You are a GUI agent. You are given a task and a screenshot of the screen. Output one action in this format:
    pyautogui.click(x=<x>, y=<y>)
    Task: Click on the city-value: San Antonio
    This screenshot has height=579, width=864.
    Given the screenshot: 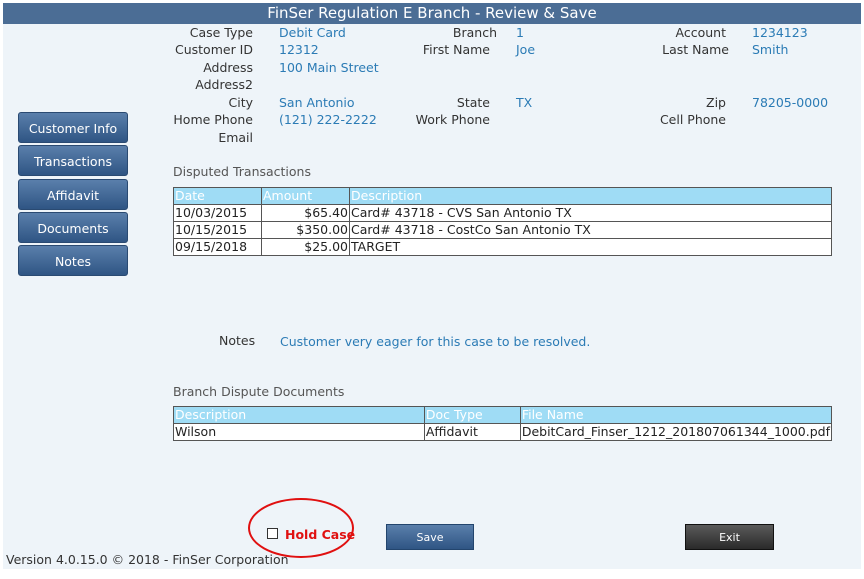 What is the action you would take?
    pyautogui.click(x=317, y=102)
    